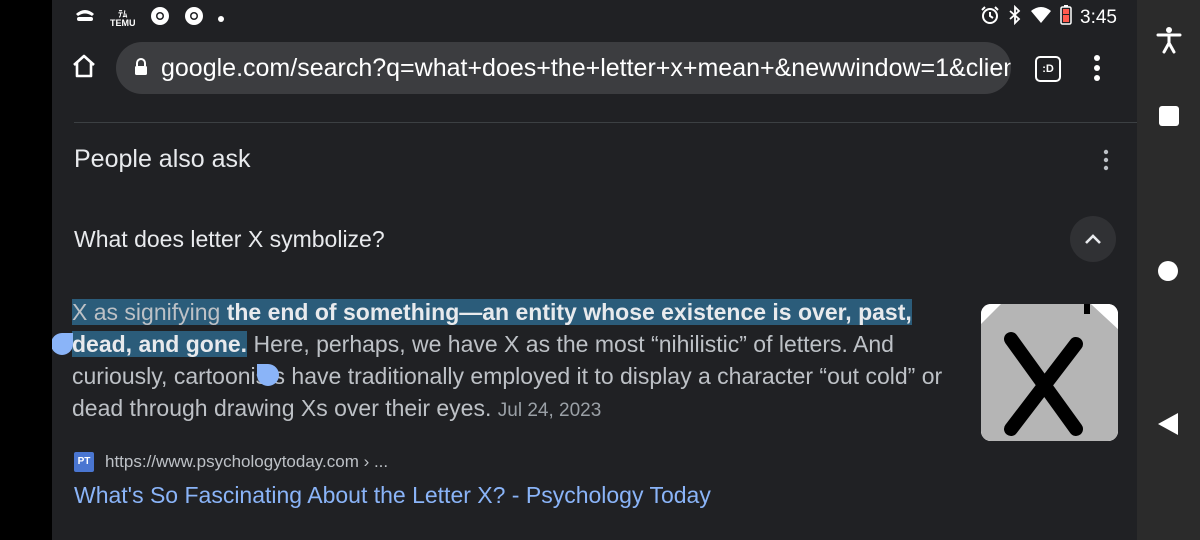  What do you see at coordinates (1015, 17) in the screenshot?
I see `bluetooth-icon` at bounding box center [1015, 17].